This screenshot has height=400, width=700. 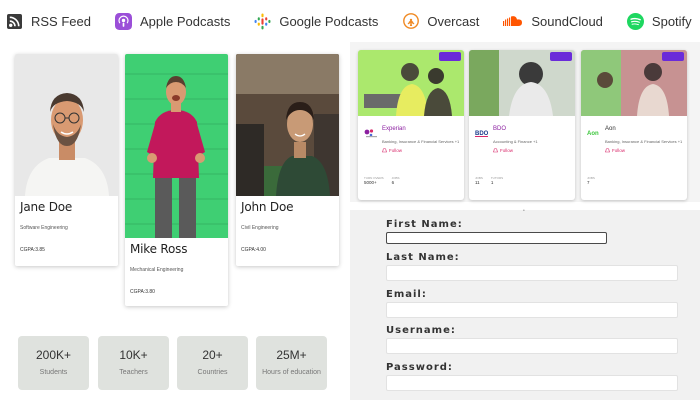 I want to click on company-stat: JOBS 7, so click(x=591, y=180).